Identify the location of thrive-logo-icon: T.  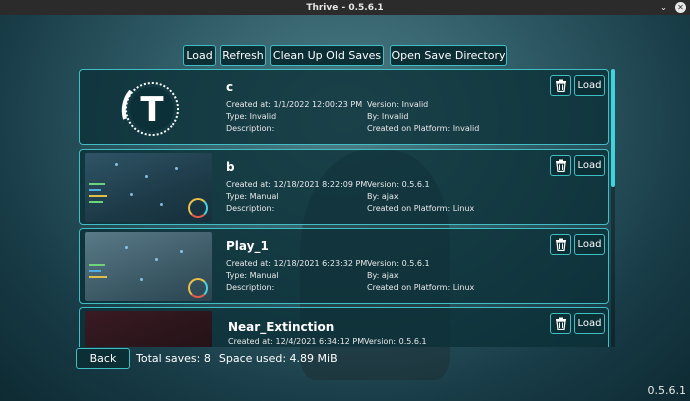
(150, 109).